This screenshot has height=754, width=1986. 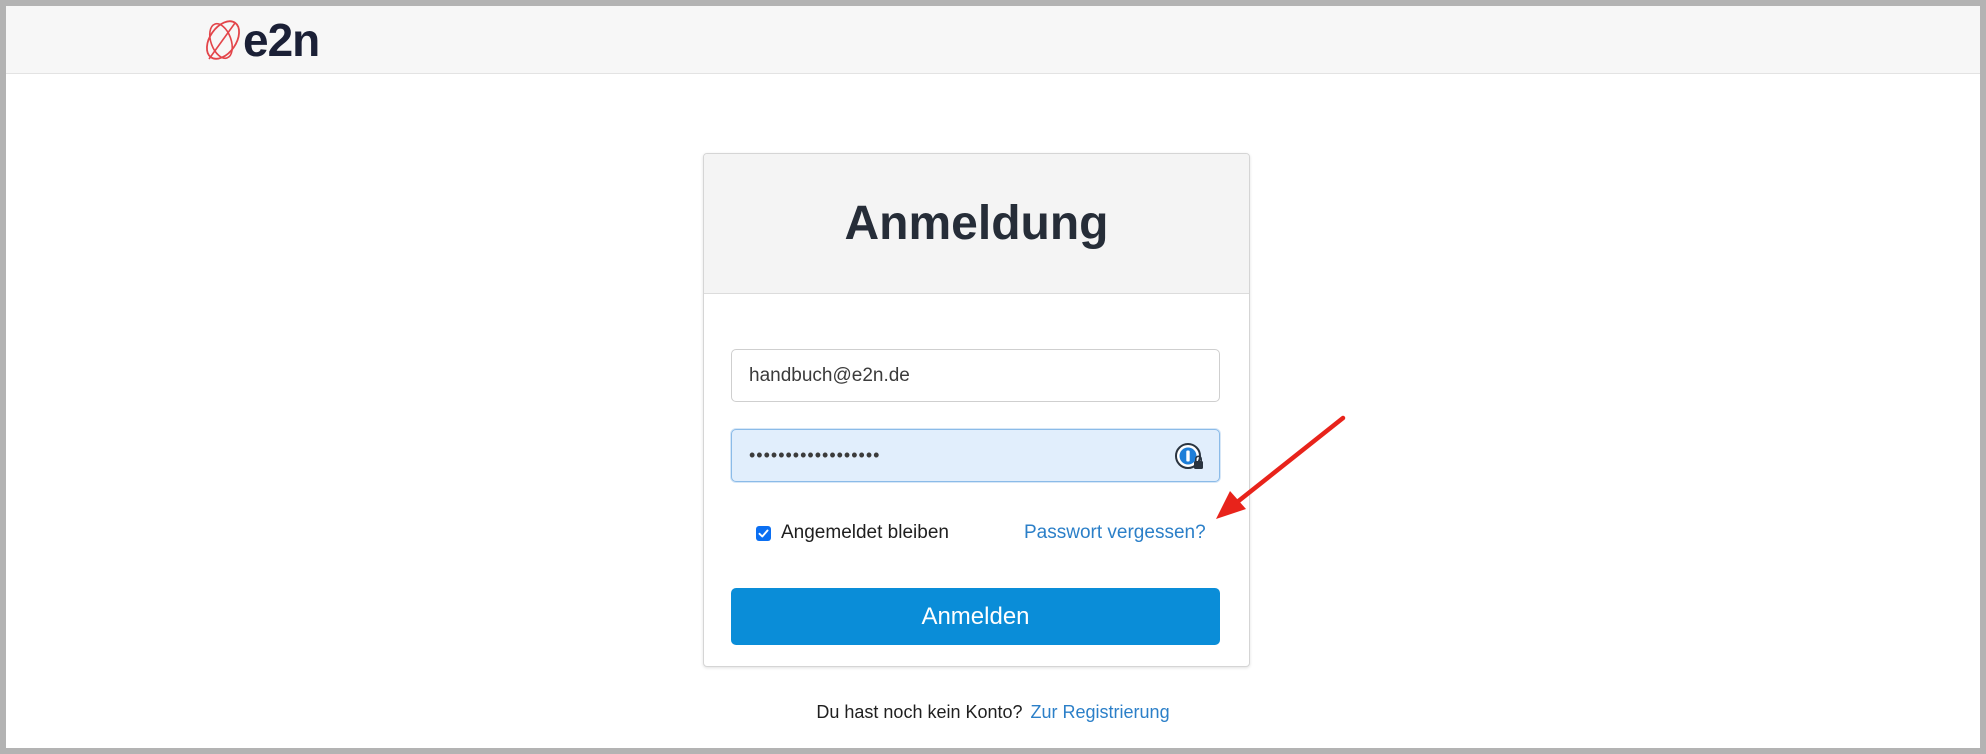 I want to click on login-card-header: Anmeldung, so click(x=976, y=224).